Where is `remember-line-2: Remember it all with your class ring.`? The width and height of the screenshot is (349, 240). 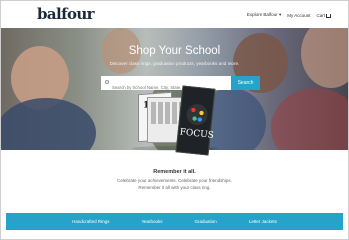
remember-line-2: Remember it all with your class ring. is located at coordinates (174, 187).